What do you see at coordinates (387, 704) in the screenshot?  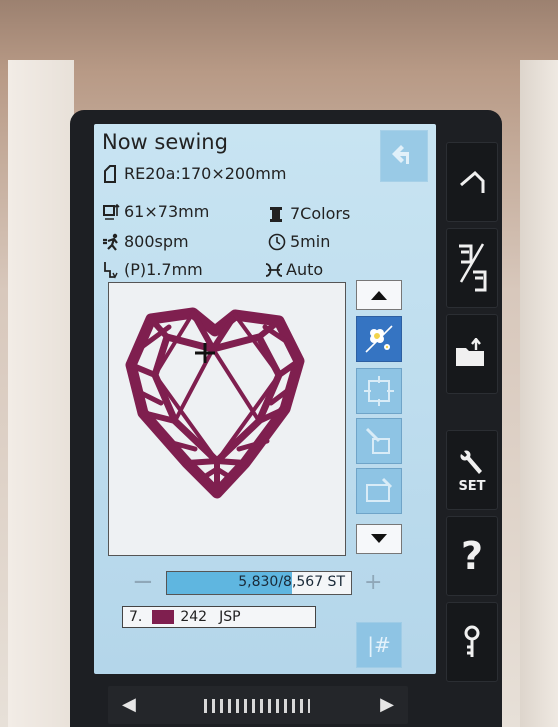 I see `nav-right-arrow-icon: ▶` at bounding box center [387, 704].